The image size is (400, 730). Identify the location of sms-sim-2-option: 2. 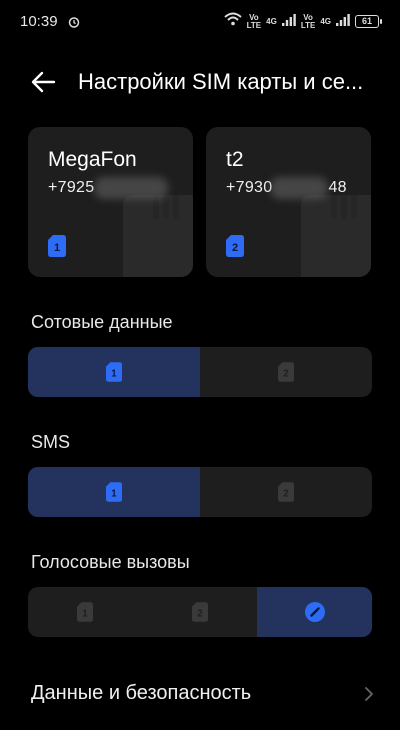
(286, 492).